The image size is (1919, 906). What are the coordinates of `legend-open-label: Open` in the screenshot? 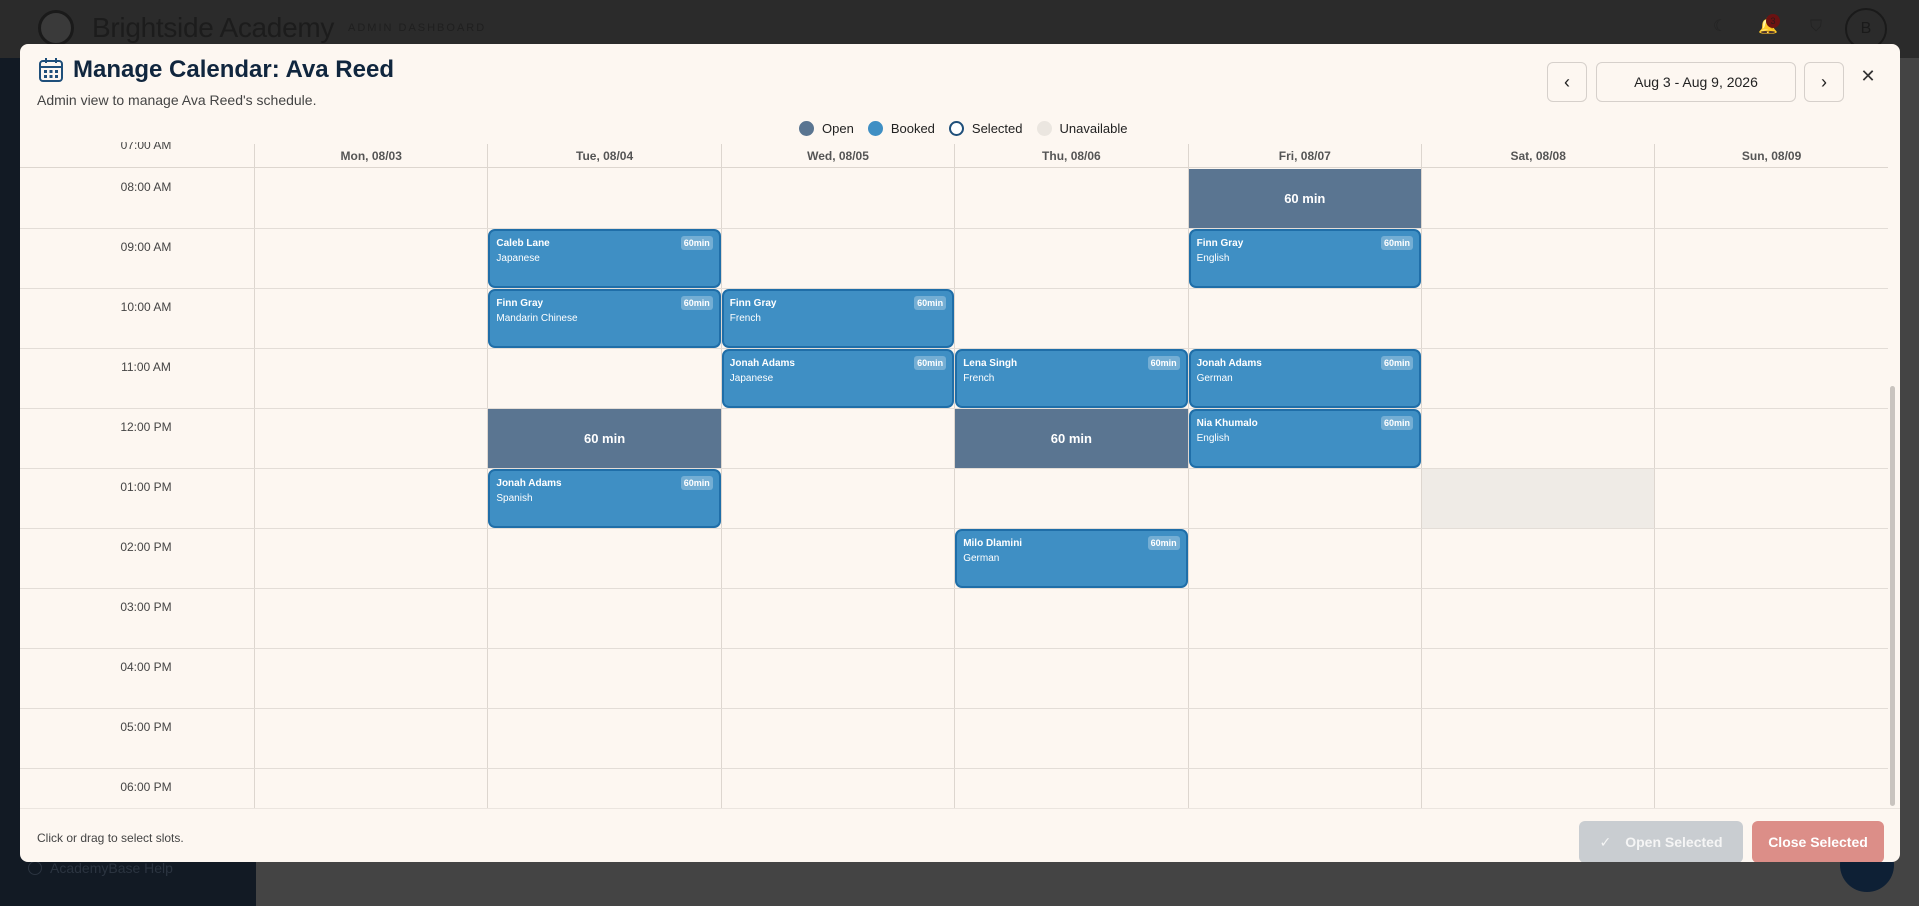 It's located at (838, 128).